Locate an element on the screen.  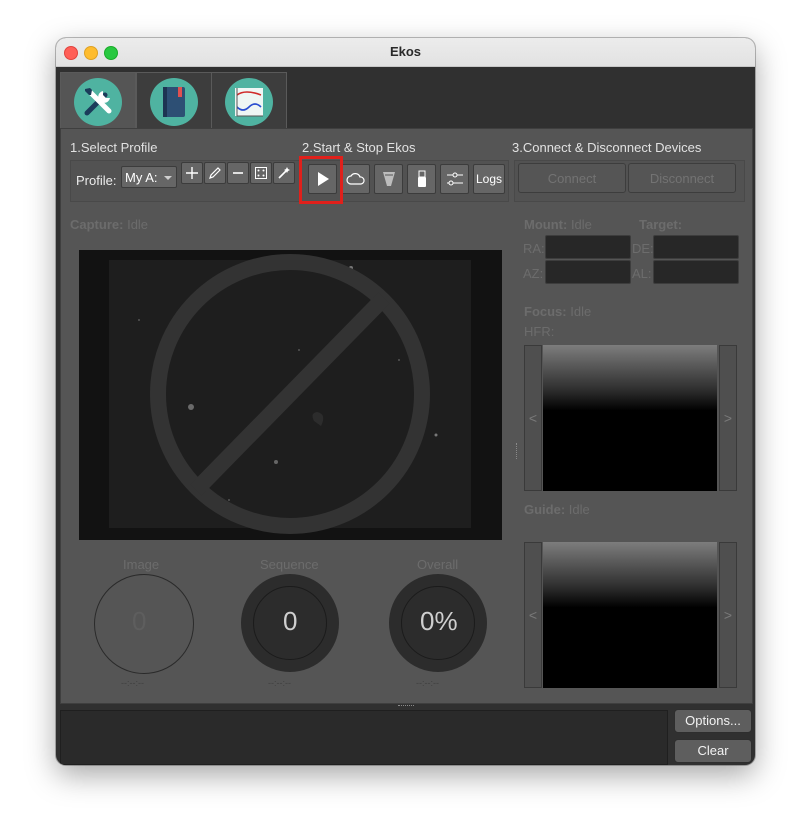
section-select-profile: 1.Select Profile is located at coordinates (114, 147).